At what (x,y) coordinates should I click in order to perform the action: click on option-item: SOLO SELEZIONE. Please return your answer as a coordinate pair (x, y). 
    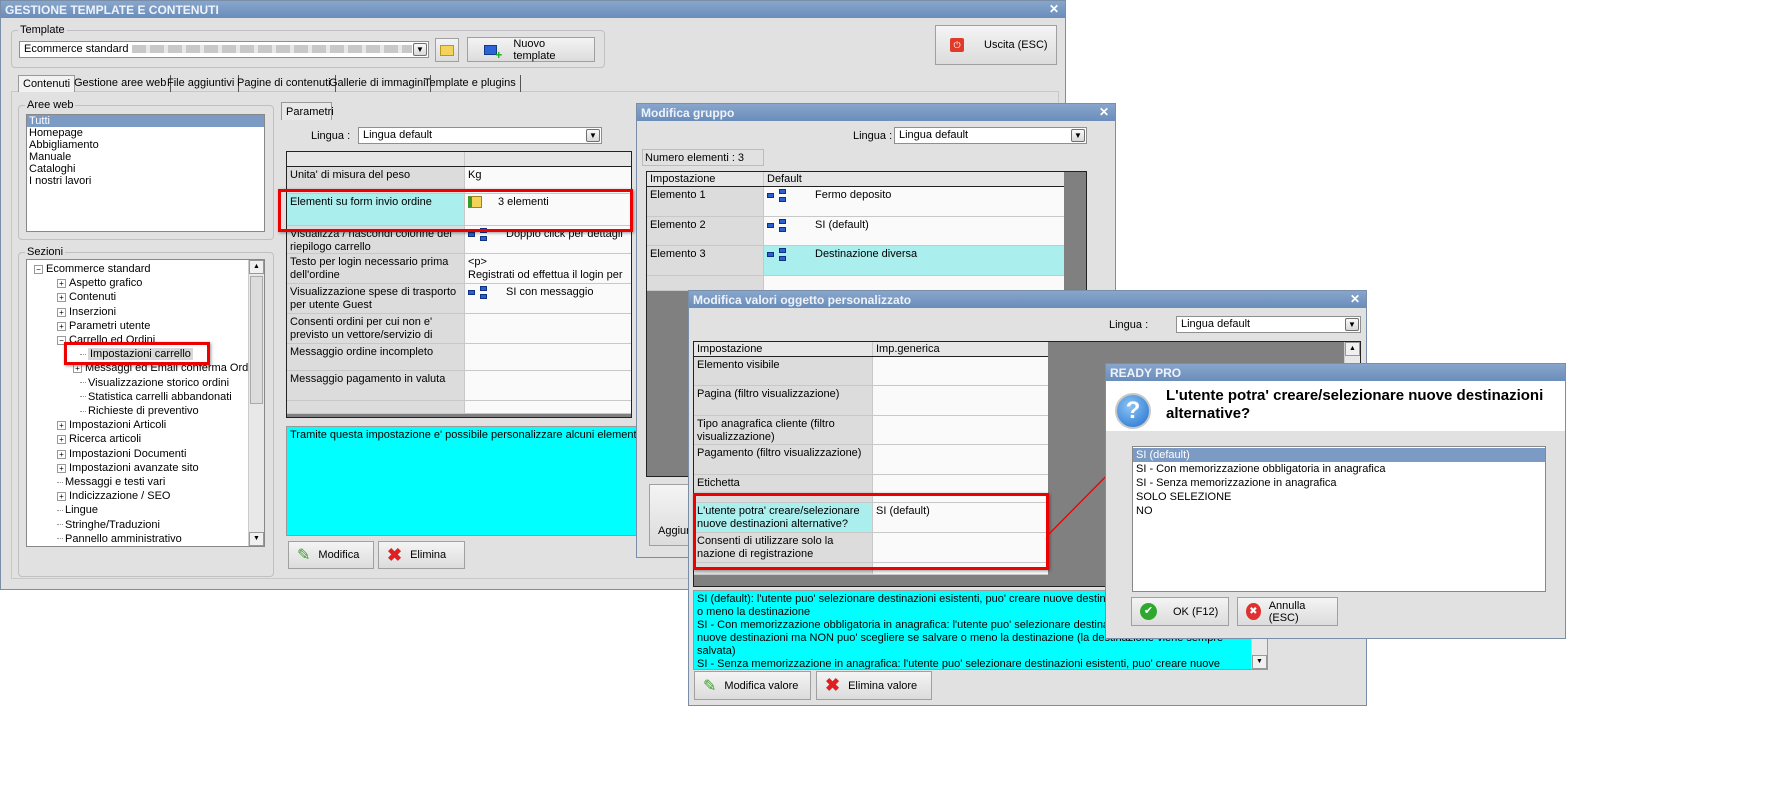
    Looking at the image, I should click on (1339, 497).